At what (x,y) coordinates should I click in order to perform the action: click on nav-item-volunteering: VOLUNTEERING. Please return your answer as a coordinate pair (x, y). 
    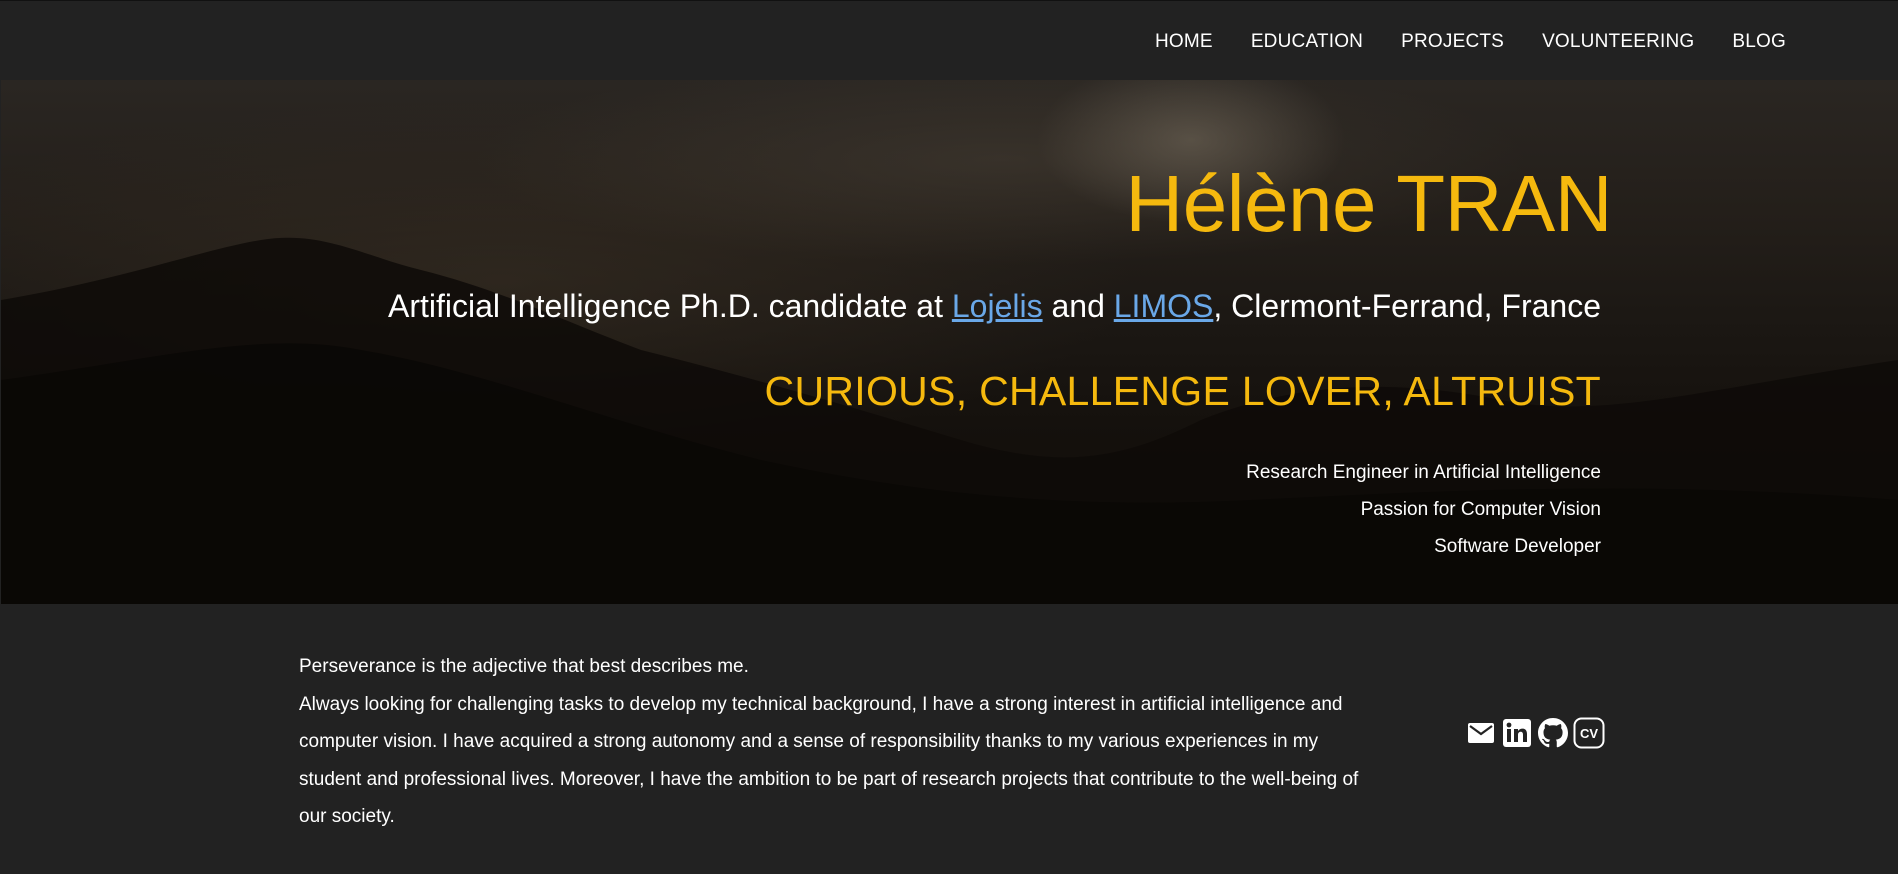
    Looking at the image, I should click on (1618, 42).